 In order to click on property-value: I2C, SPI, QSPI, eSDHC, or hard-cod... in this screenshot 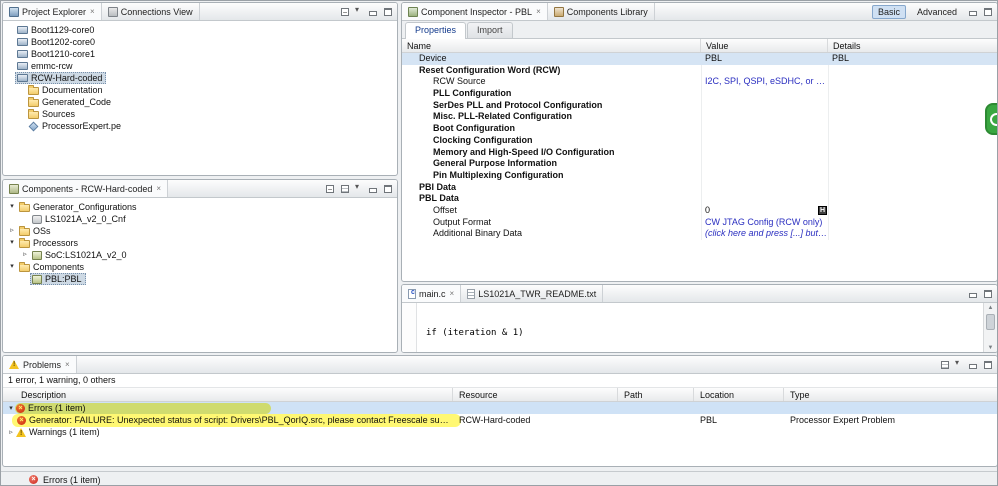, I will do `click(764, 82)`.